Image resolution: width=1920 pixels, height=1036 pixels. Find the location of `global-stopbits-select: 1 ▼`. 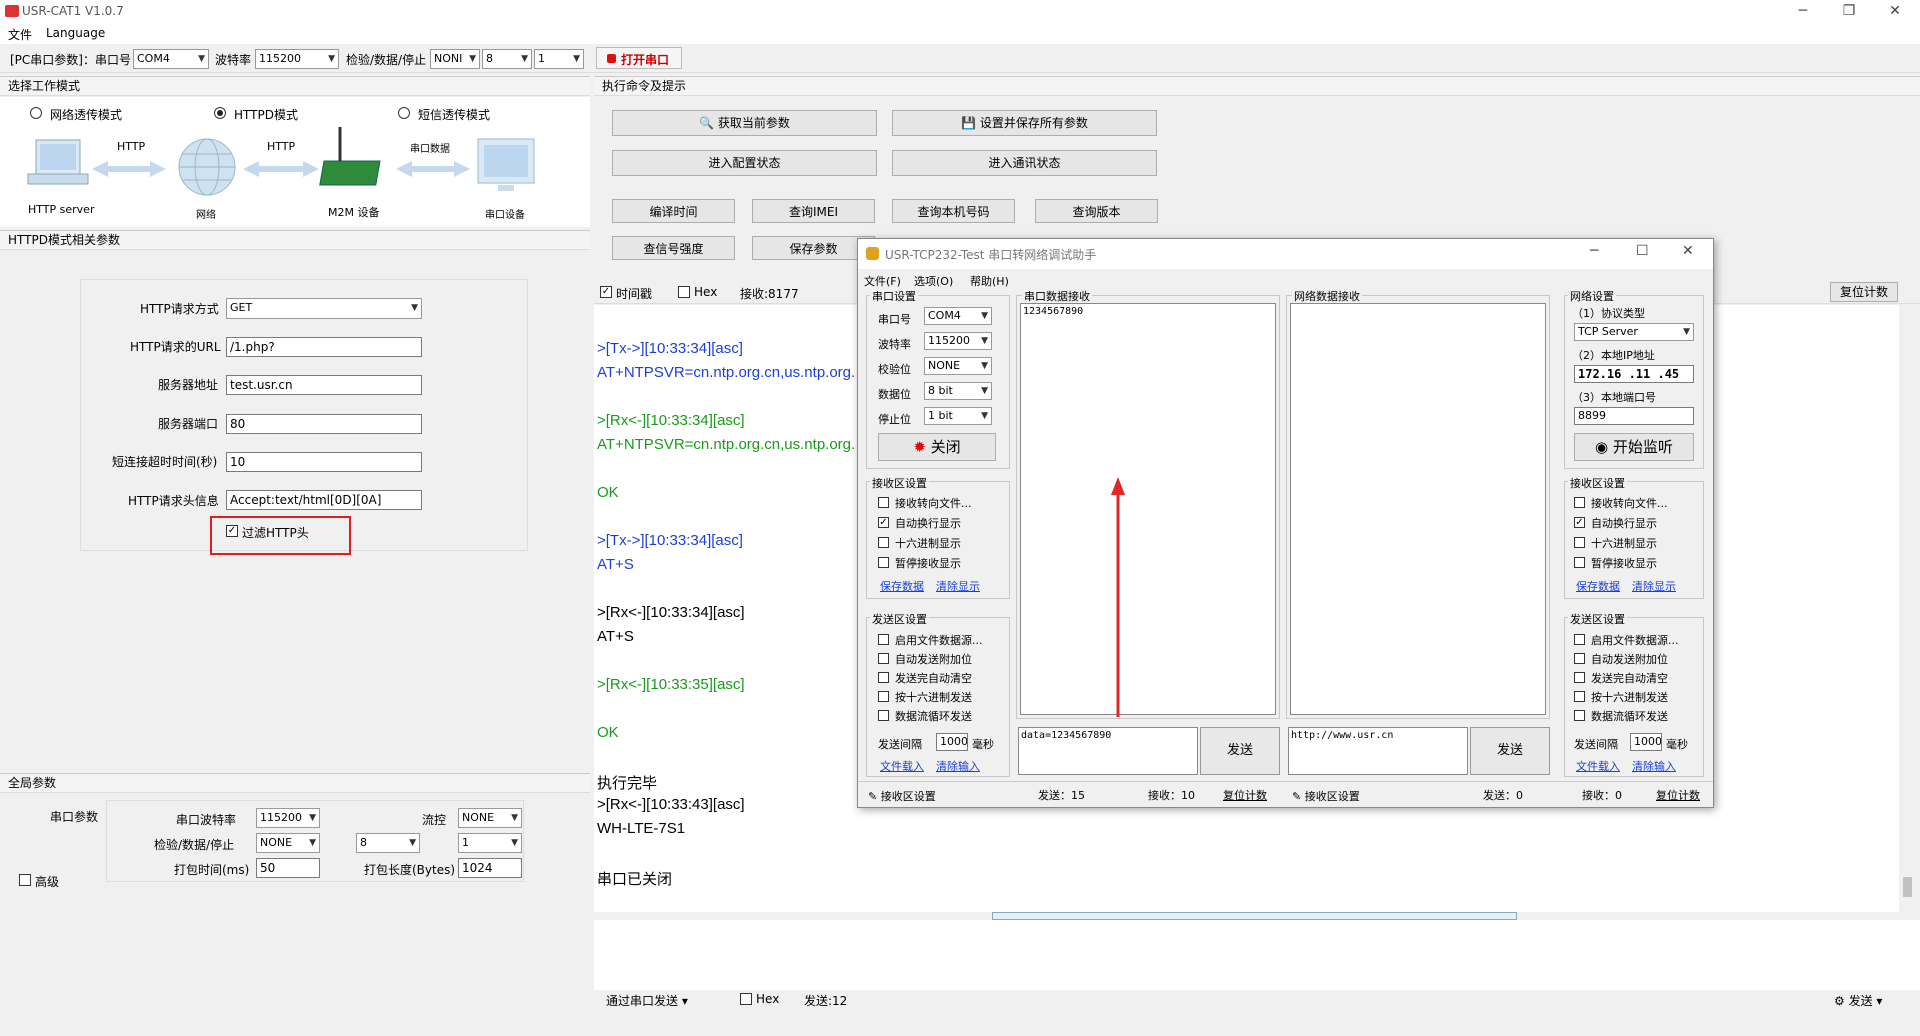

global-stopbits-select: 1 ▼ is located at coordinates (490, 843).